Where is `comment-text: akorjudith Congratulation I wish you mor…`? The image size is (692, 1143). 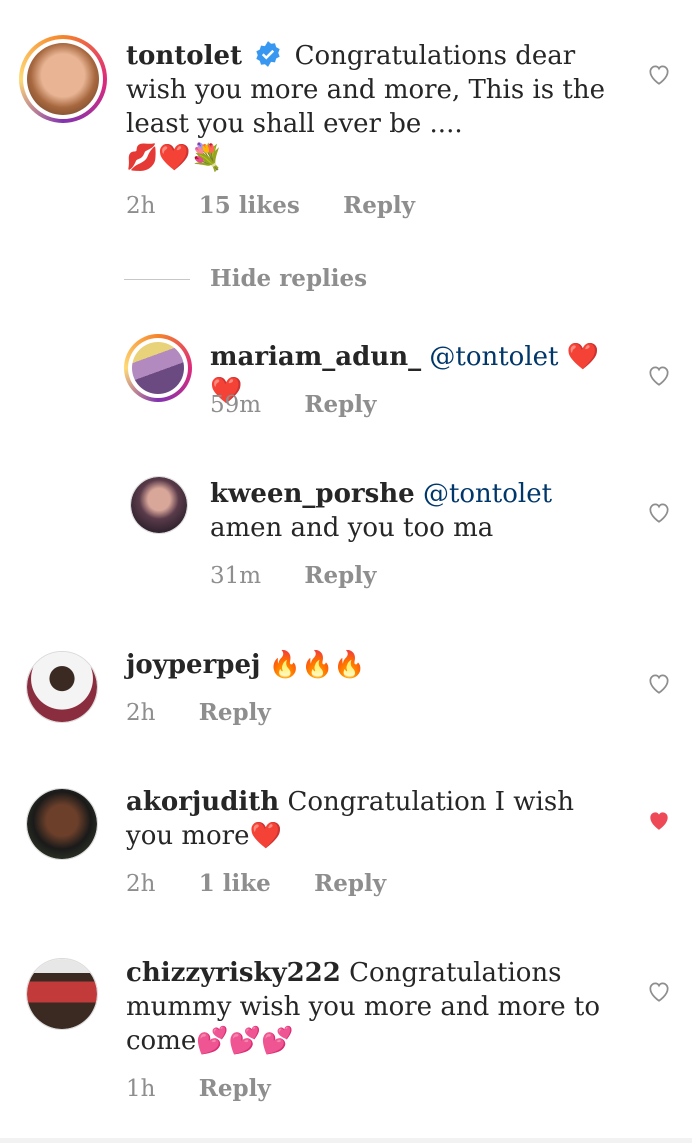
comment-text: akorjudith Congratulation I wish you mor… is located at coordinates (376, 819).